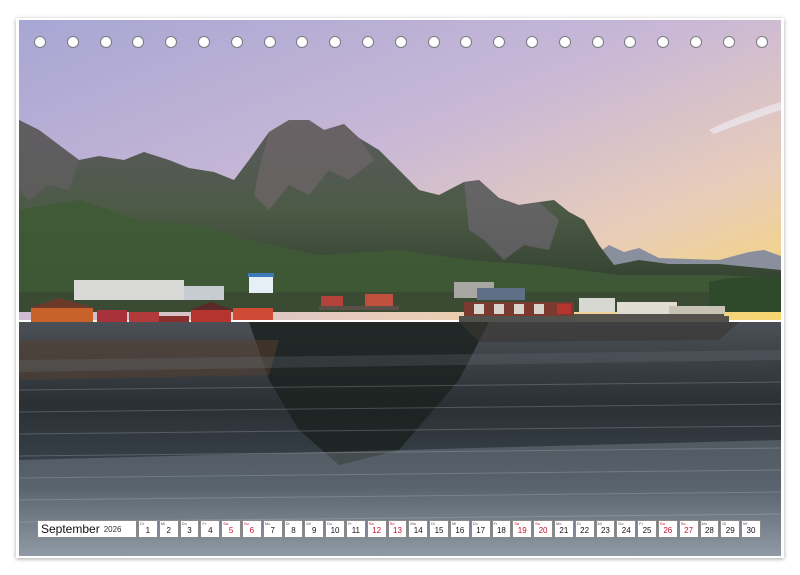  I want to click on day-cell: Do 10, so click(335, 529).